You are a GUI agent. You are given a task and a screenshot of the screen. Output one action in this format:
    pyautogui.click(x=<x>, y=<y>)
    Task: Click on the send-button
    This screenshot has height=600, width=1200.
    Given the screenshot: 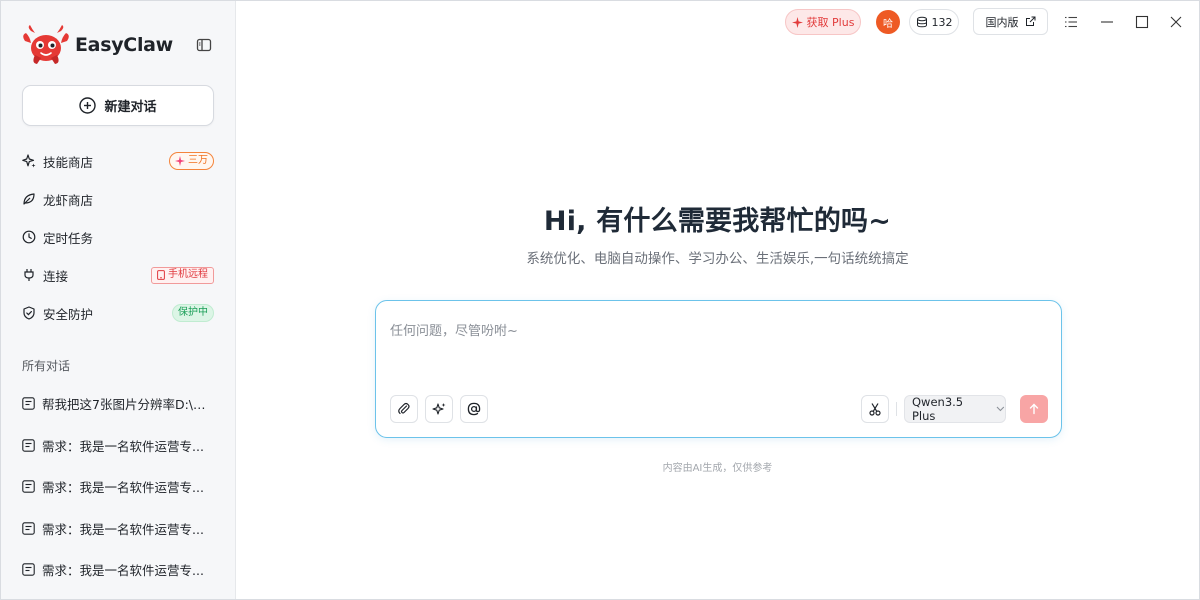 What is the action you would take?
    pyautogui.click(x=1034, y=409)
    